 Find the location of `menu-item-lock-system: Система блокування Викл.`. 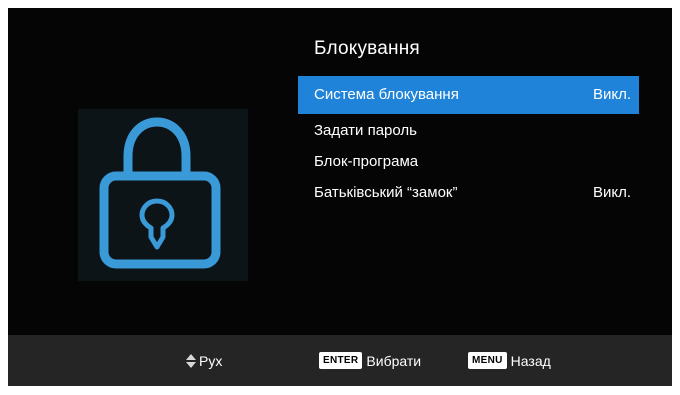

menu-item-lock-system: Система блокування Викл. is located at coordinates (468, 95).